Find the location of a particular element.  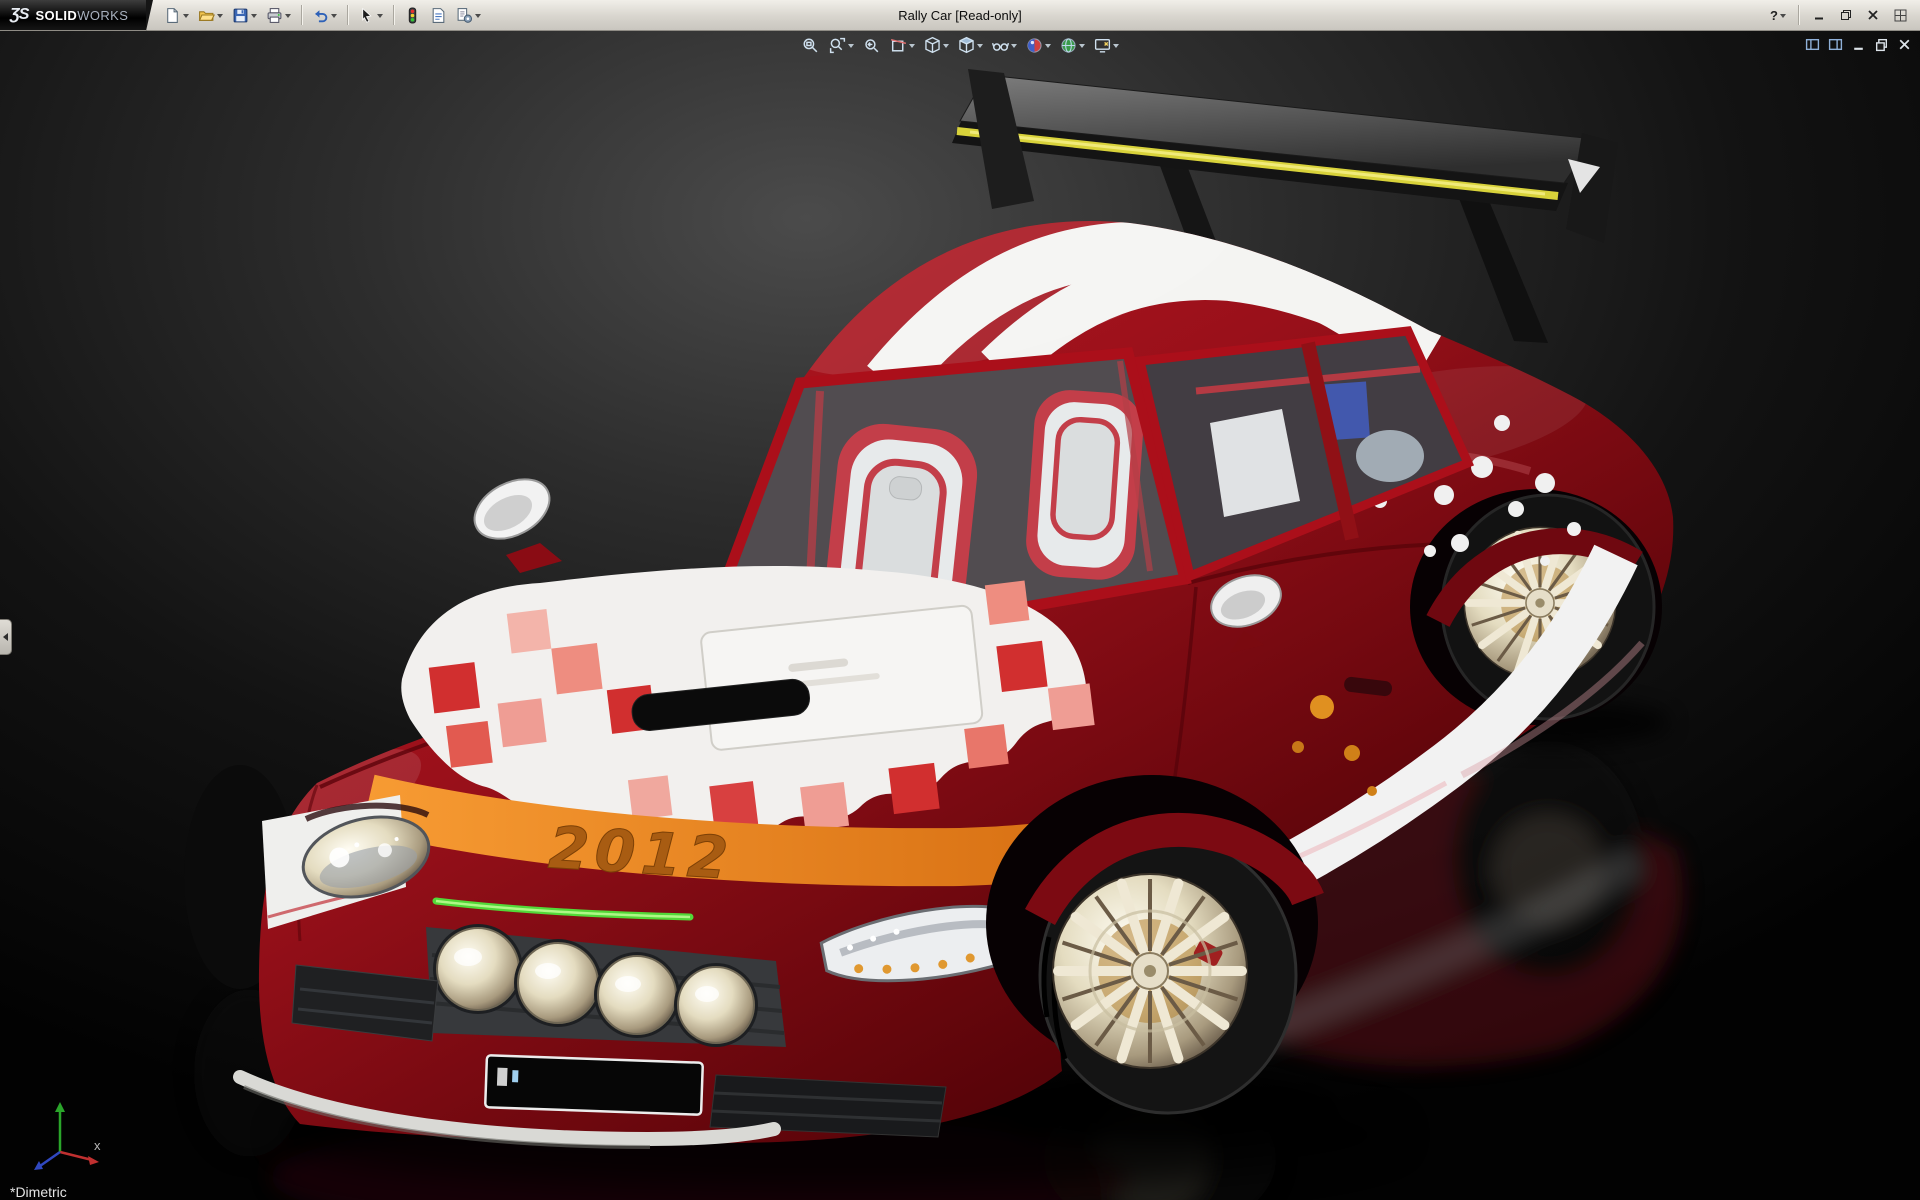

print-icon is located at coordinates (274, 15).